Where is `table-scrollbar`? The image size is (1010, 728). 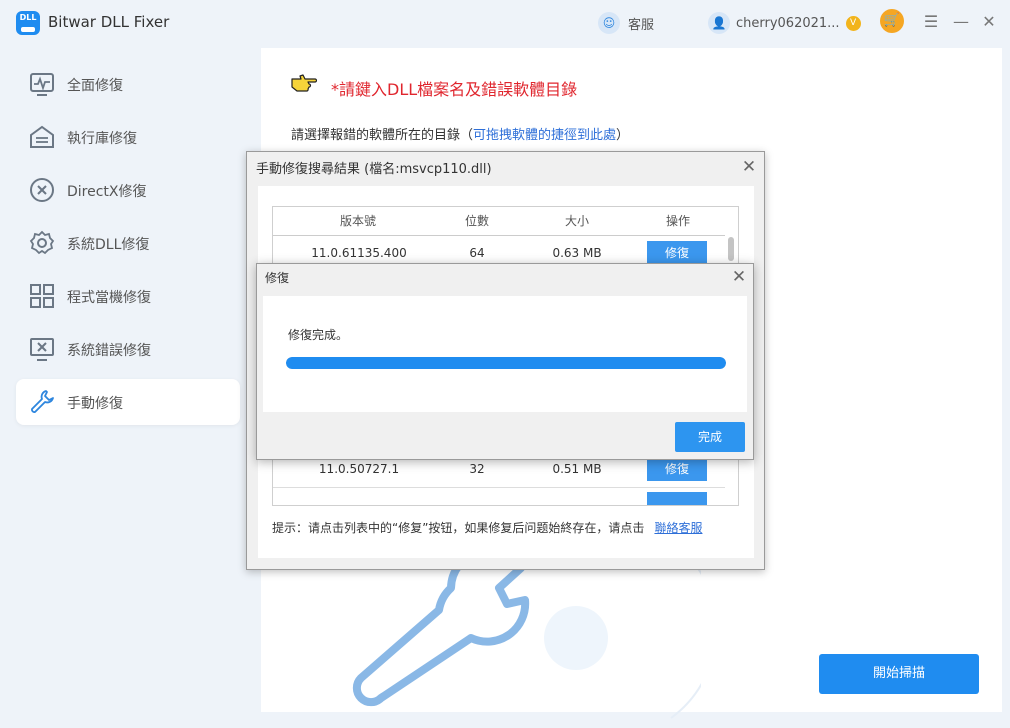 table-scrollbar is located at coordinates (731, 249).